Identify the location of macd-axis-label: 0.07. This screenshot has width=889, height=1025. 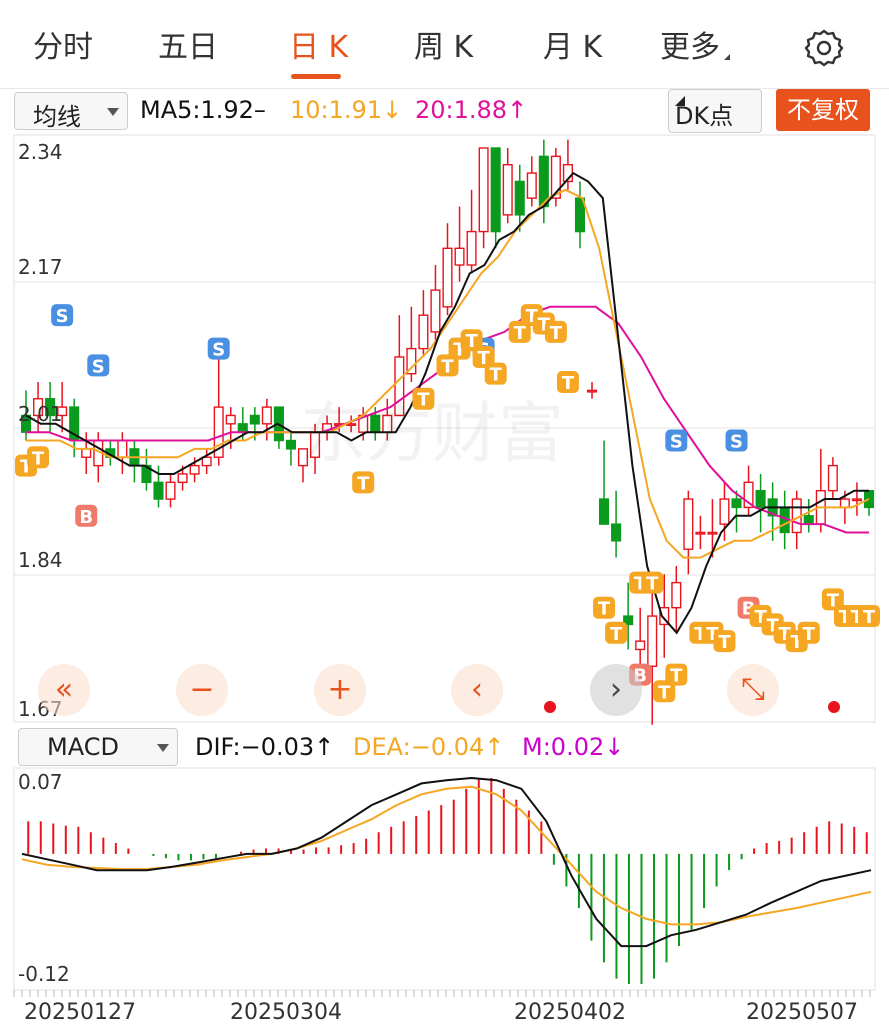
(40, 782).